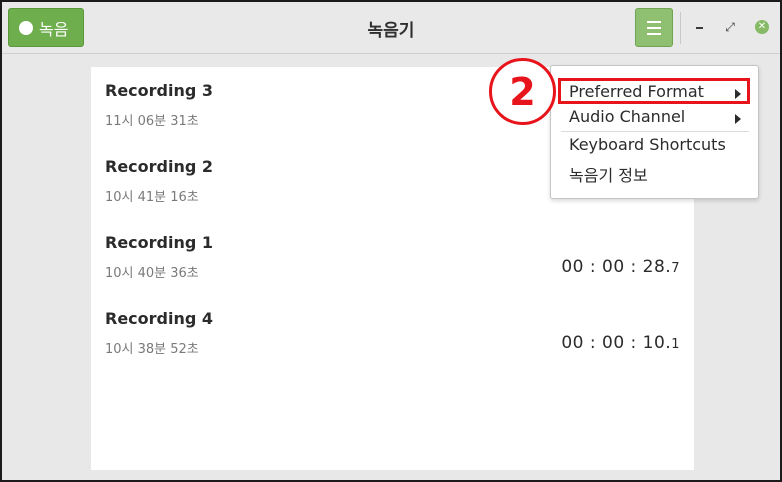 This screenshot has width=782, height=482. I want to click on minimize-icon, so click(699, 28).